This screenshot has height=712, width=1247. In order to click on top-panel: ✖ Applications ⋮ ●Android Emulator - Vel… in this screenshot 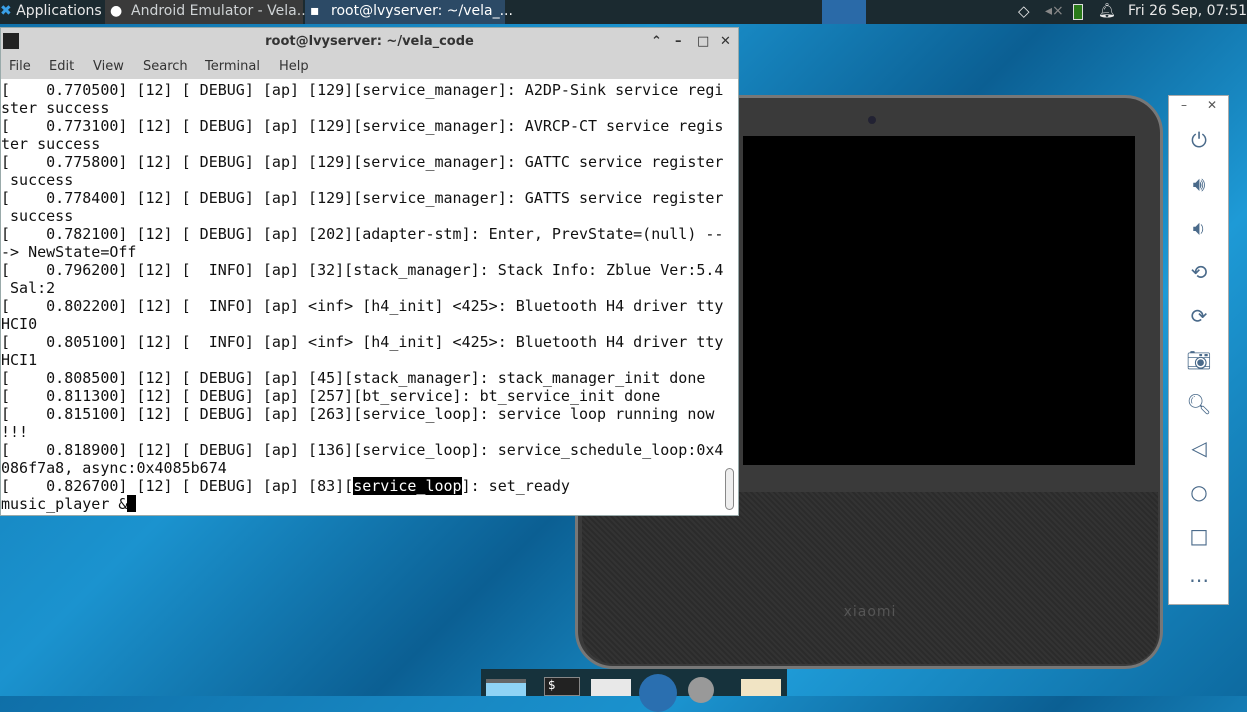, I will do `click(623, 12)`.